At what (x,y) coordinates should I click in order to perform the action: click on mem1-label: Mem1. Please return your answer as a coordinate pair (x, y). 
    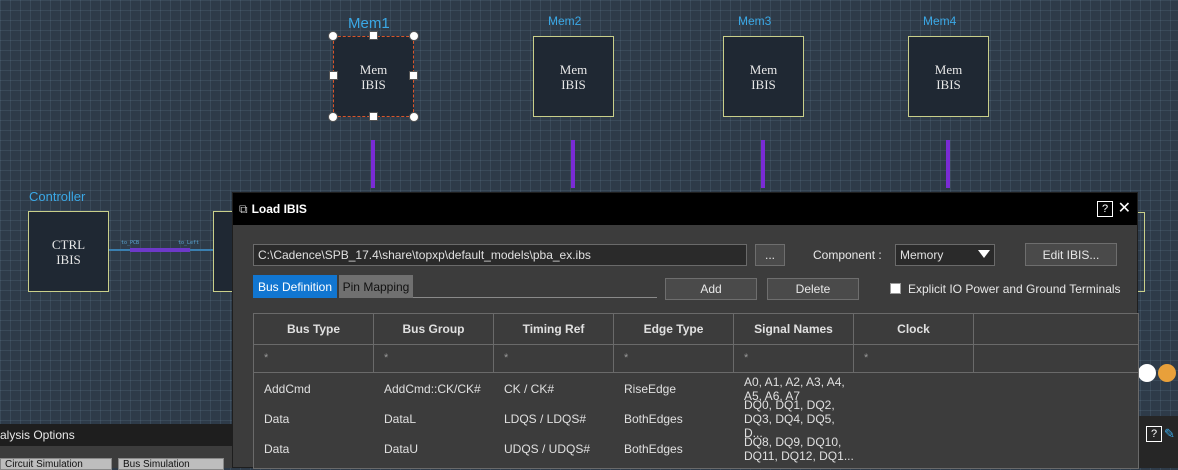
    Looking at the image, I should click on (369, 23).